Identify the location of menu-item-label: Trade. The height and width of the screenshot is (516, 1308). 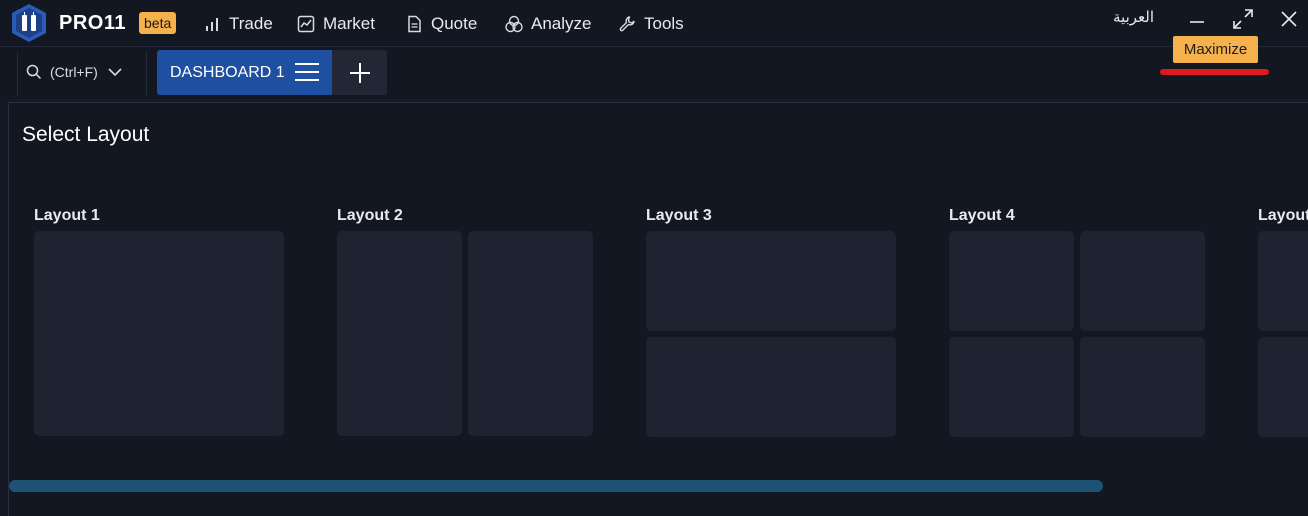
(251, 23).